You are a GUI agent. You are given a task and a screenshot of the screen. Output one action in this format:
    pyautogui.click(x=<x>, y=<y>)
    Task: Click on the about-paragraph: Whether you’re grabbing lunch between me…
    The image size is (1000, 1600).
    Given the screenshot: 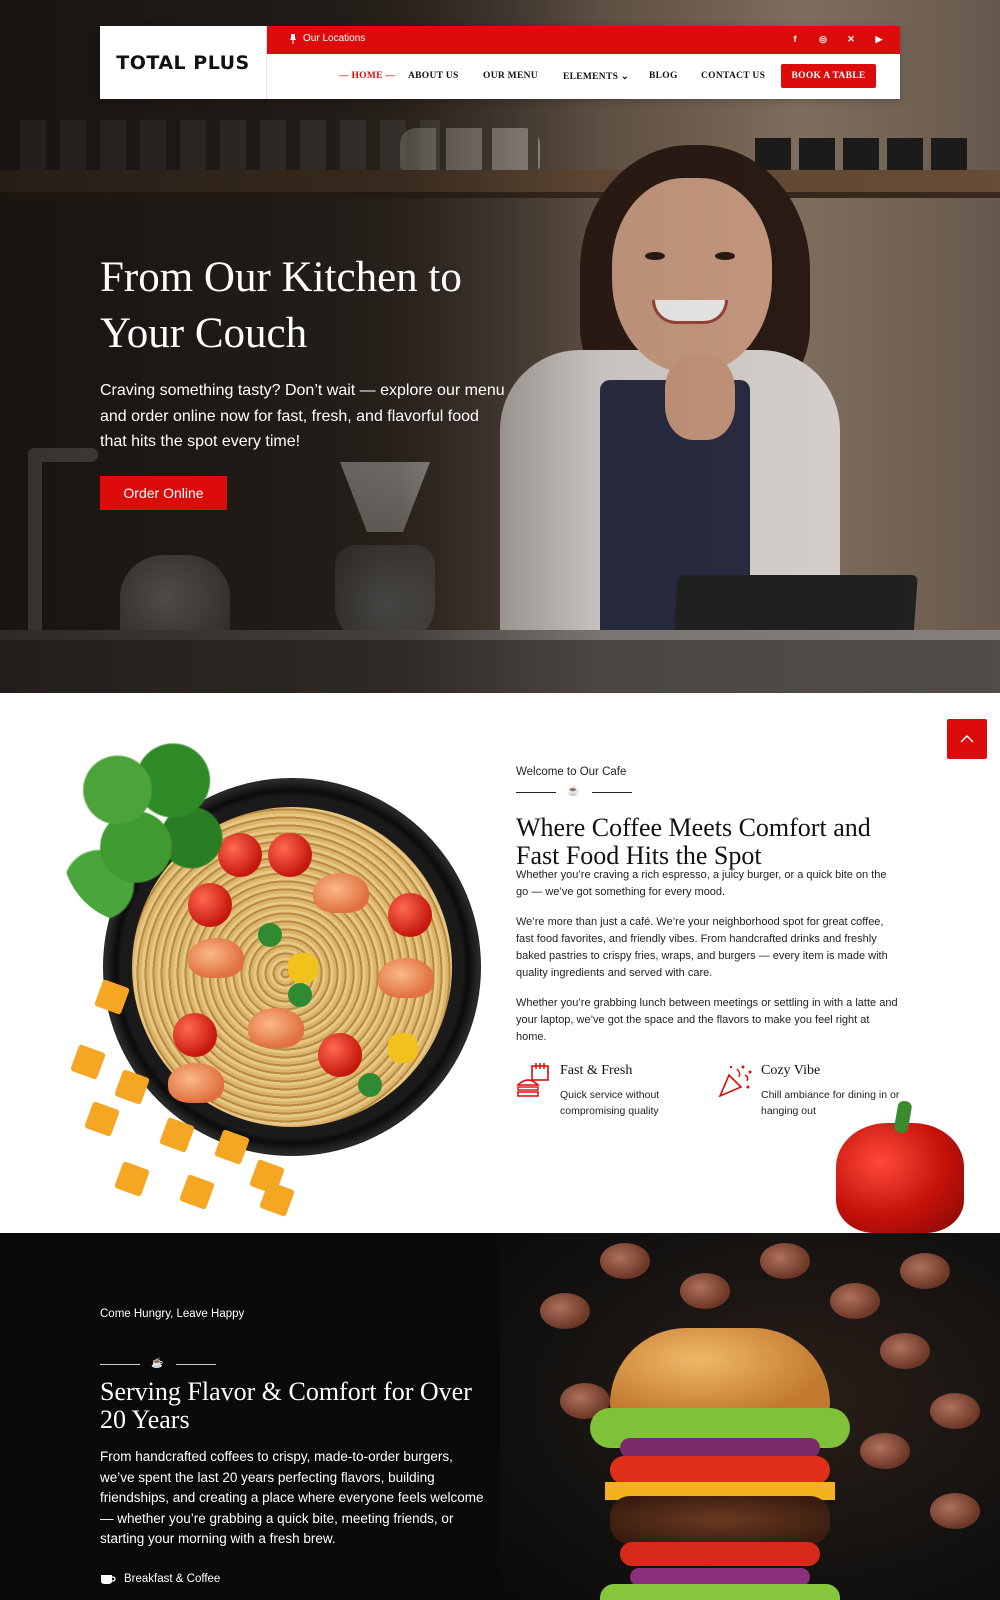 What is the action you would take?
    pyautogui.click(x=707, y=1020)
    